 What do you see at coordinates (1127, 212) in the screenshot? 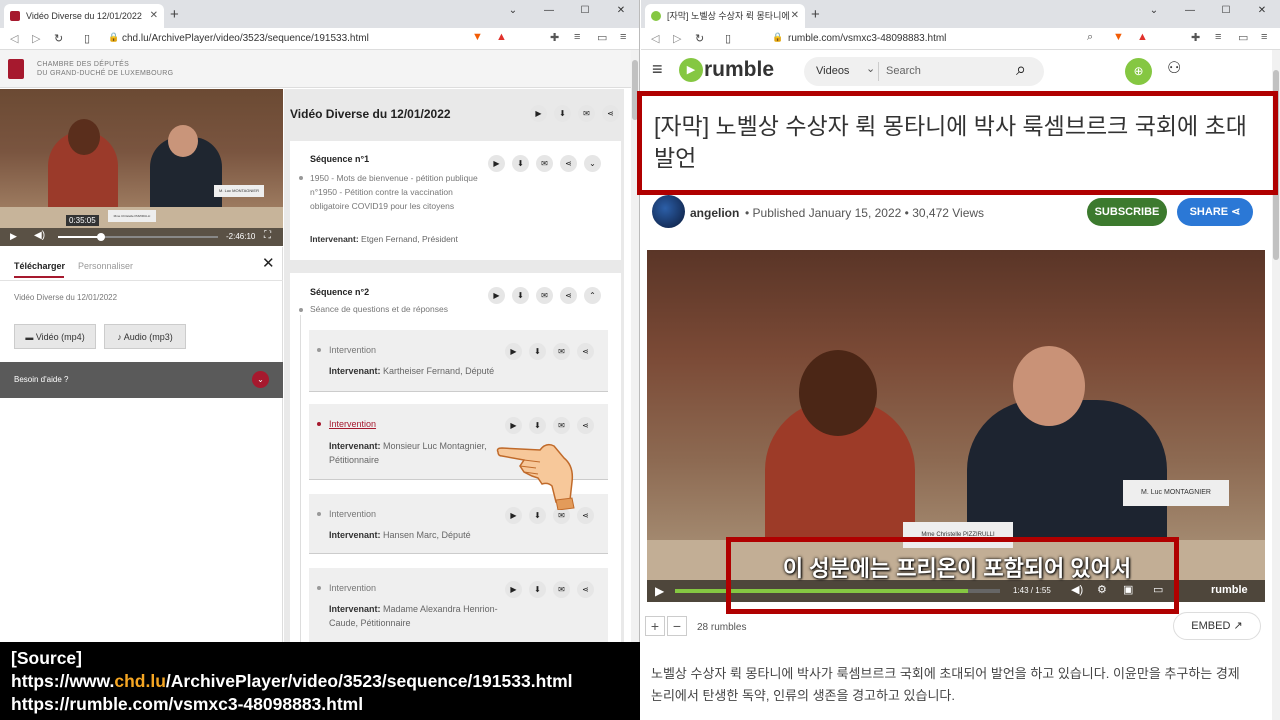
I see `subscribe-button: SUBSCRIBE` at bounding box center [1127, 212].